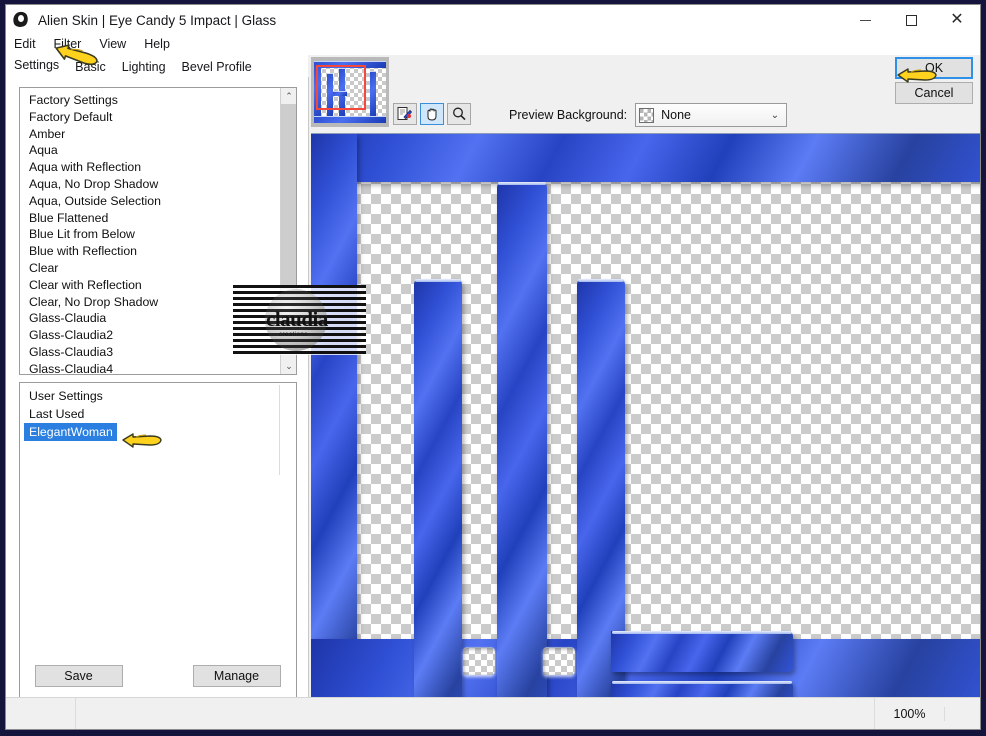  What do you see at coordinates (934, 68) in the screenshot?
I see `ok-button: OK` at bounding box center [934, 68].